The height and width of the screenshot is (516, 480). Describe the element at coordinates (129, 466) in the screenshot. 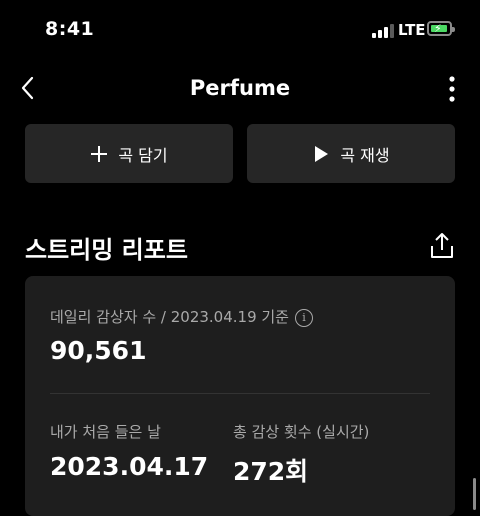

I see `first-listen-value: 2023.04.17` at that location.